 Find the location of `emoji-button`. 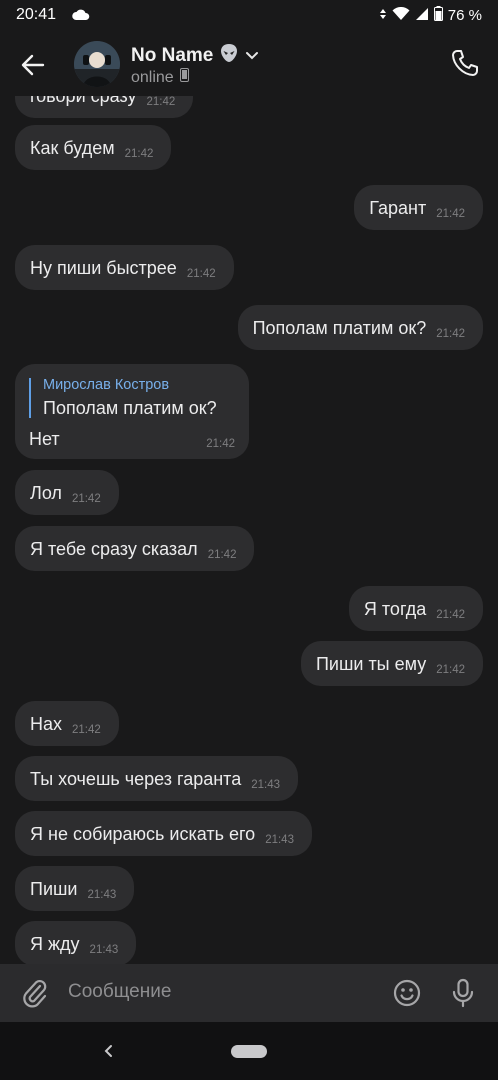

emoji-button is located at coordinates (407, 993).